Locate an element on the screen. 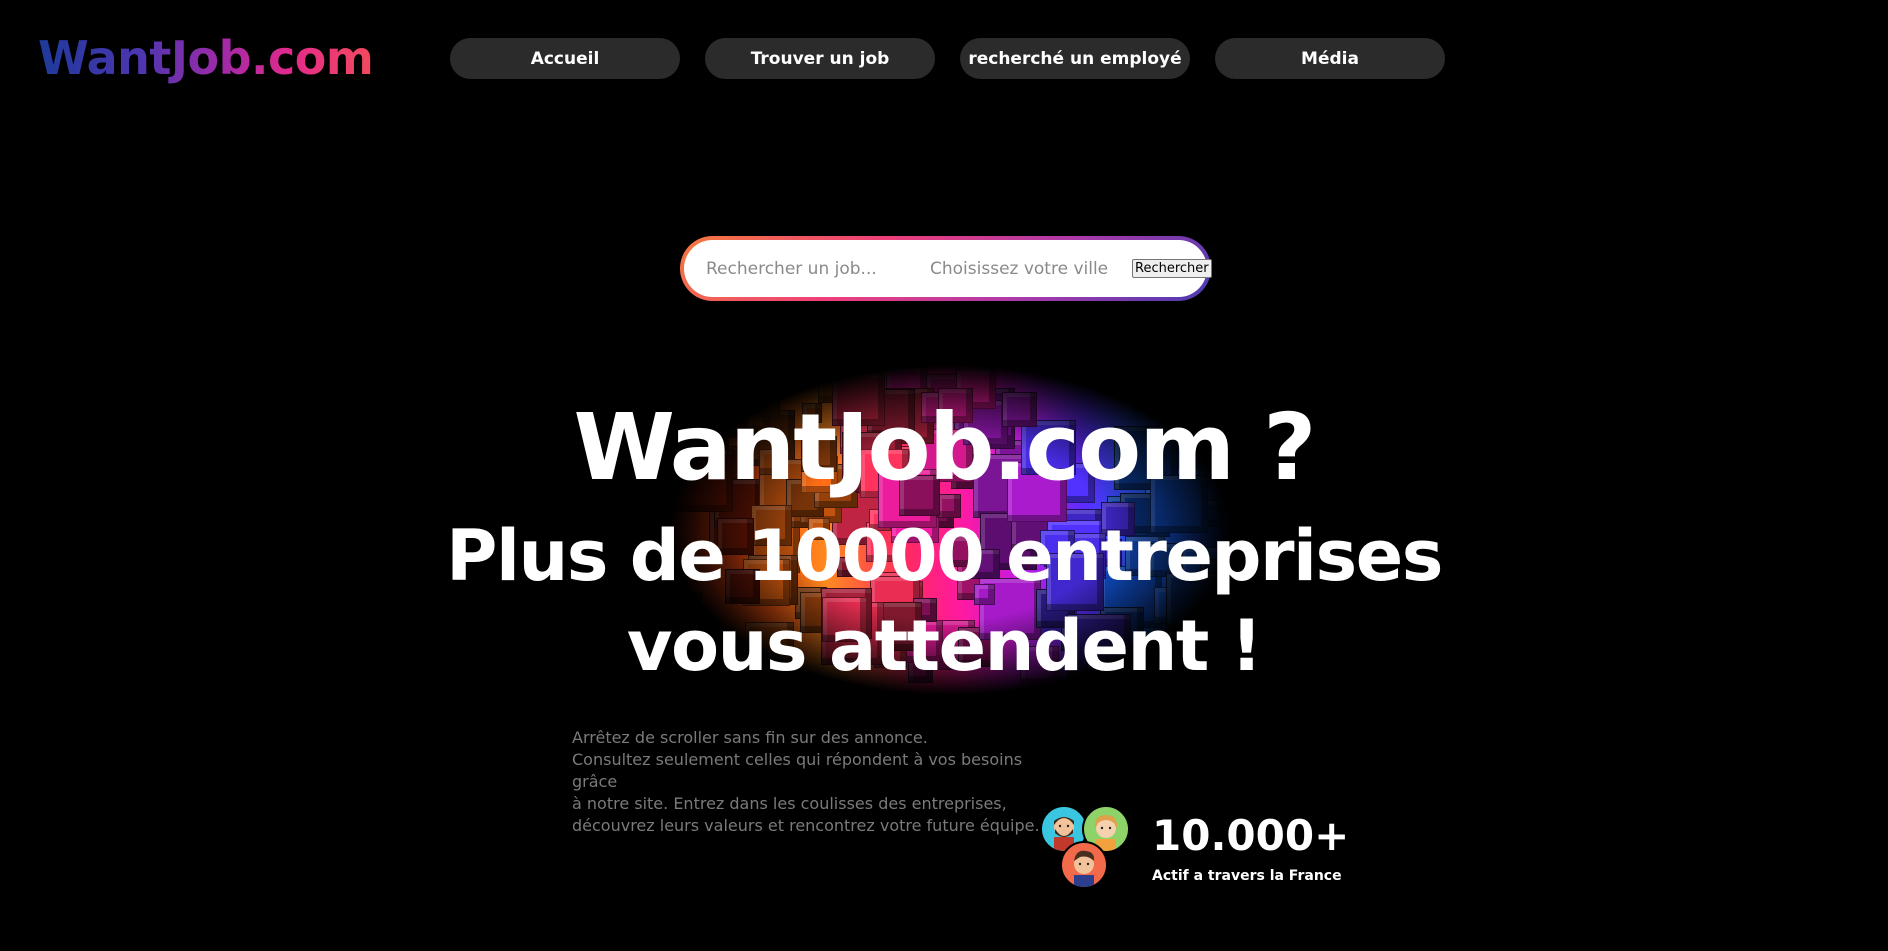 This screenshot has width=1888, height=951. city-search-input is located at coordinates (1030, 268).